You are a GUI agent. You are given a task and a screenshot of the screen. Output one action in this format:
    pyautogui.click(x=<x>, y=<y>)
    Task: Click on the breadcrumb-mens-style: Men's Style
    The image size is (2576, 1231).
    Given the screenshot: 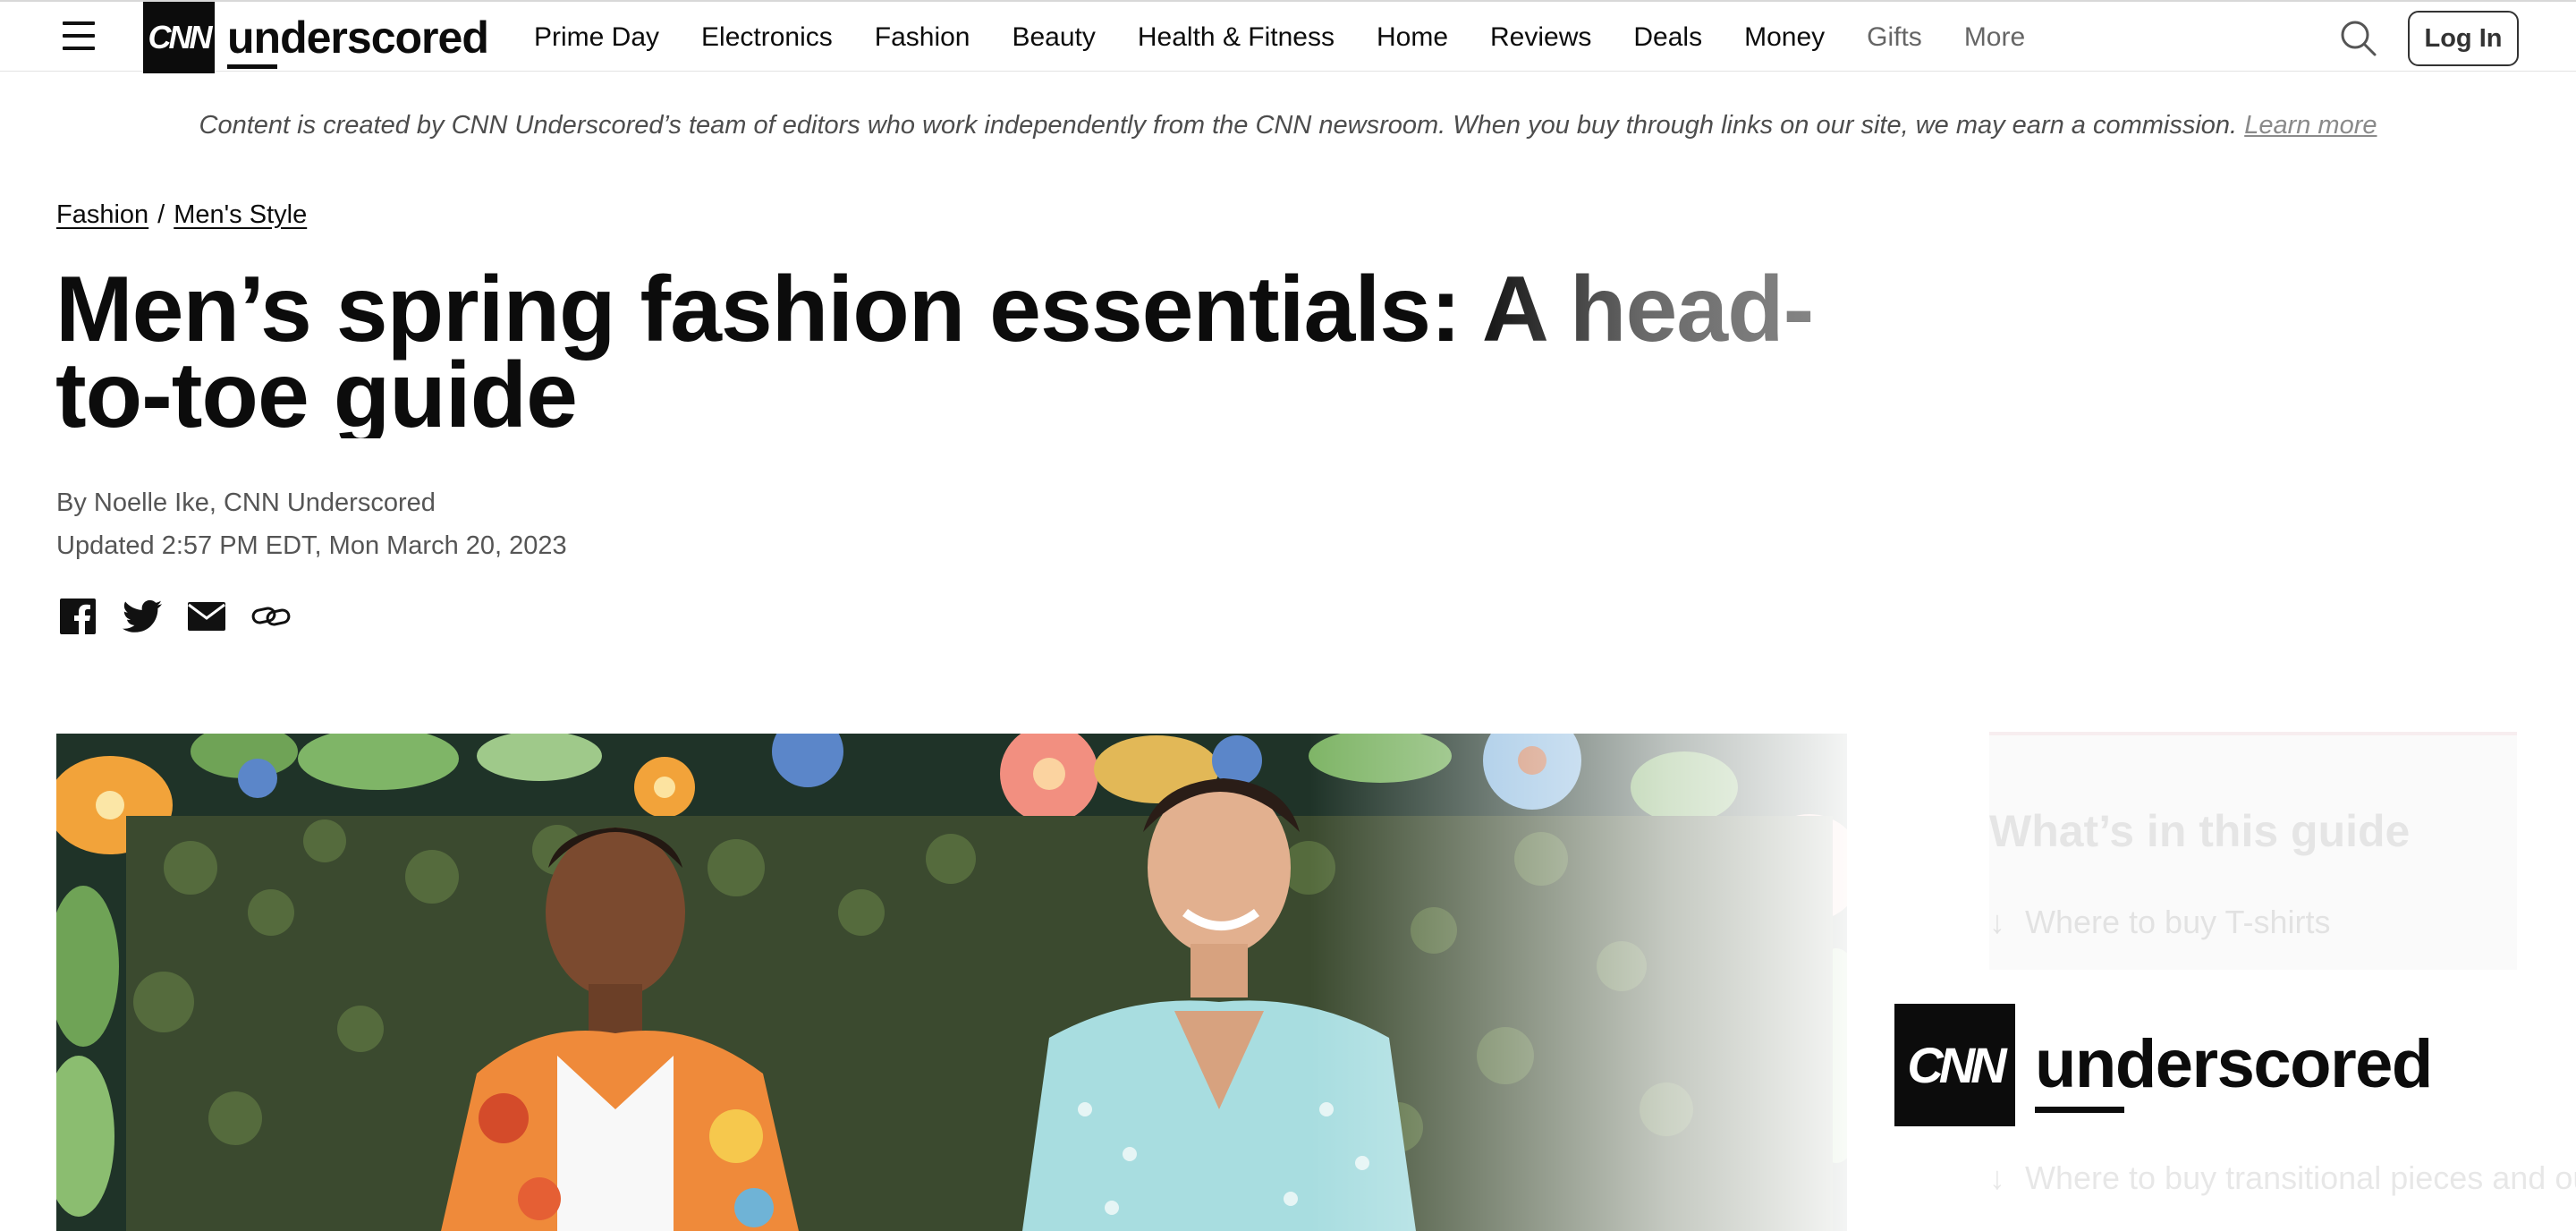 What is the action you would take?
    pyautogui.click(x=240, y=214)
    